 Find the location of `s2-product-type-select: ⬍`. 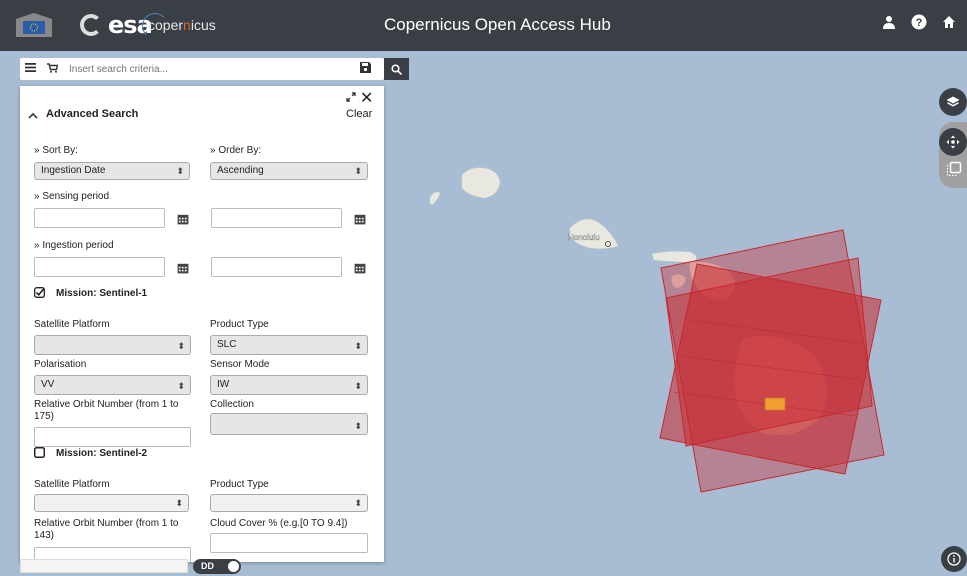

s2-product-type-select: ⬍ is located at coordinates (289, 503).